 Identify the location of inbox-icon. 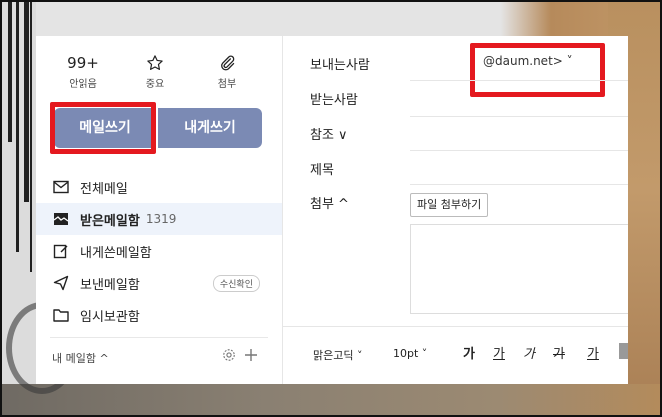
(61, 219).